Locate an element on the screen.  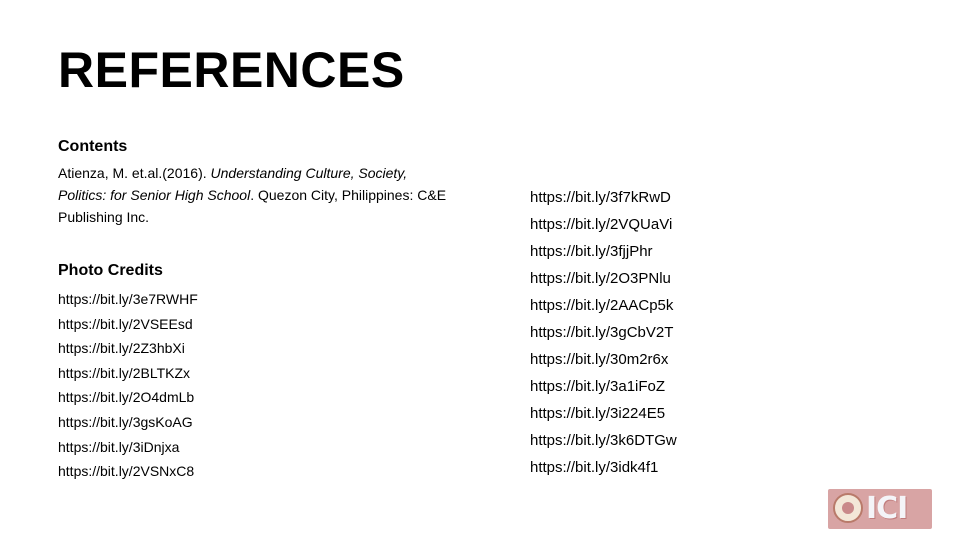
logo-text: ICI is located at coordinates (887, 508).